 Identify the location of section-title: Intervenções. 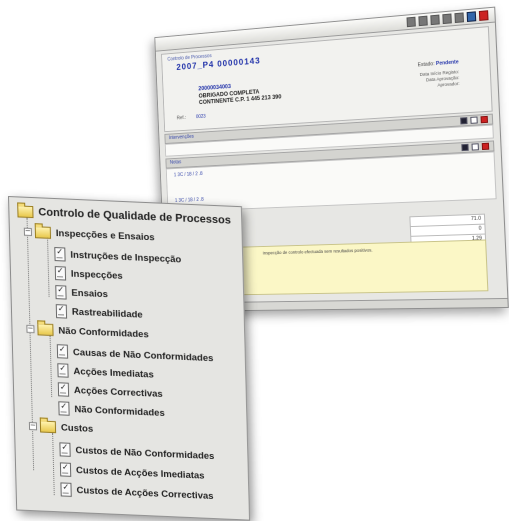
(181, 137).